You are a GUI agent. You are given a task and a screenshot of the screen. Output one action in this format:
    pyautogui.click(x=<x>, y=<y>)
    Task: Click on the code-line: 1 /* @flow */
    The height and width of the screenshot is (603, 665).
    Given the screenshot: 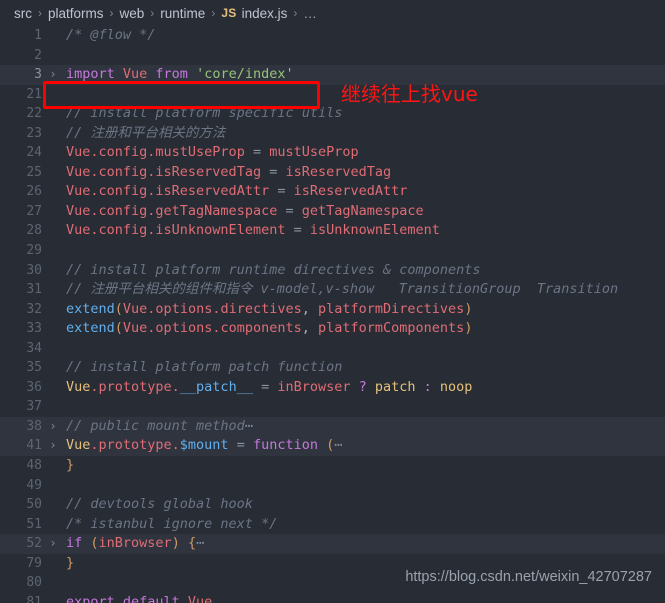 What is the action you would take?
    pyautogui.click(x=332, y=36)
    